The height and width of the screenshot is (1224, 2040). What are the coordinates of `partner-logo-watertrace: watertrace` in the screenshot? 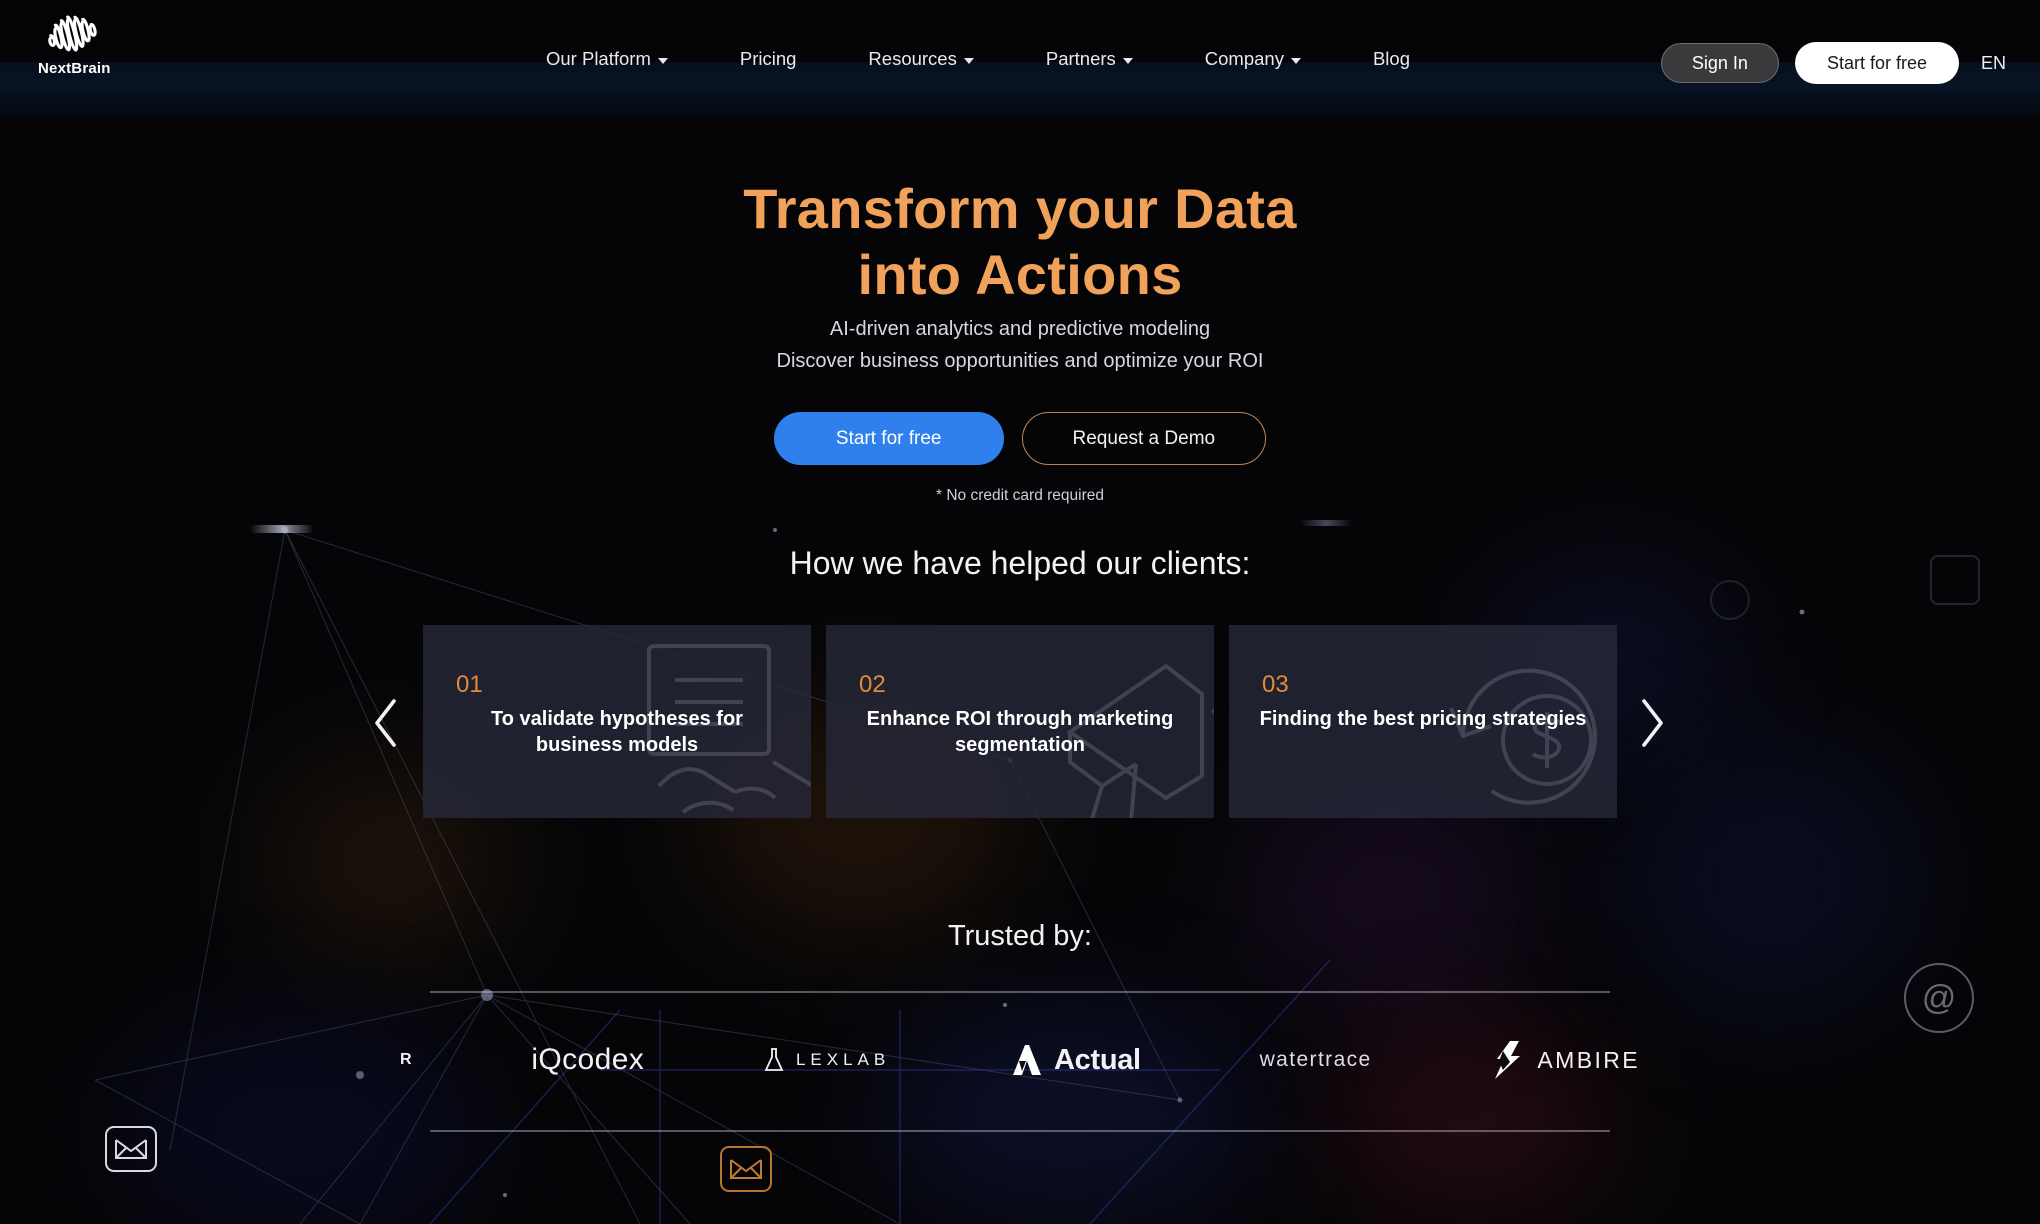 It's located at (1316, 1060).